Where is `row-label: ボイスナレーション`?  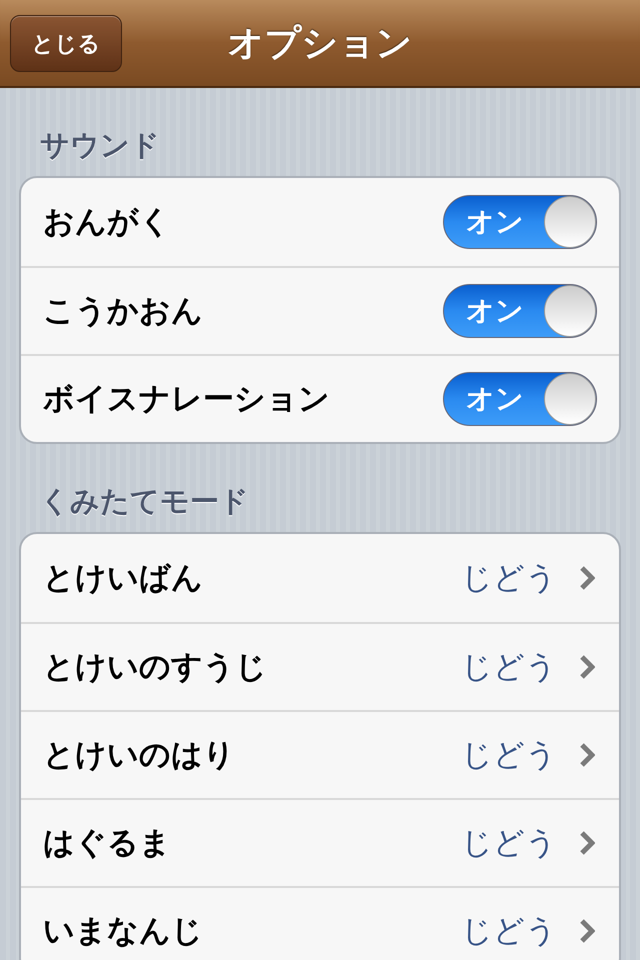 row-label: ボイスナレーション is located at coordinates (187, 399).